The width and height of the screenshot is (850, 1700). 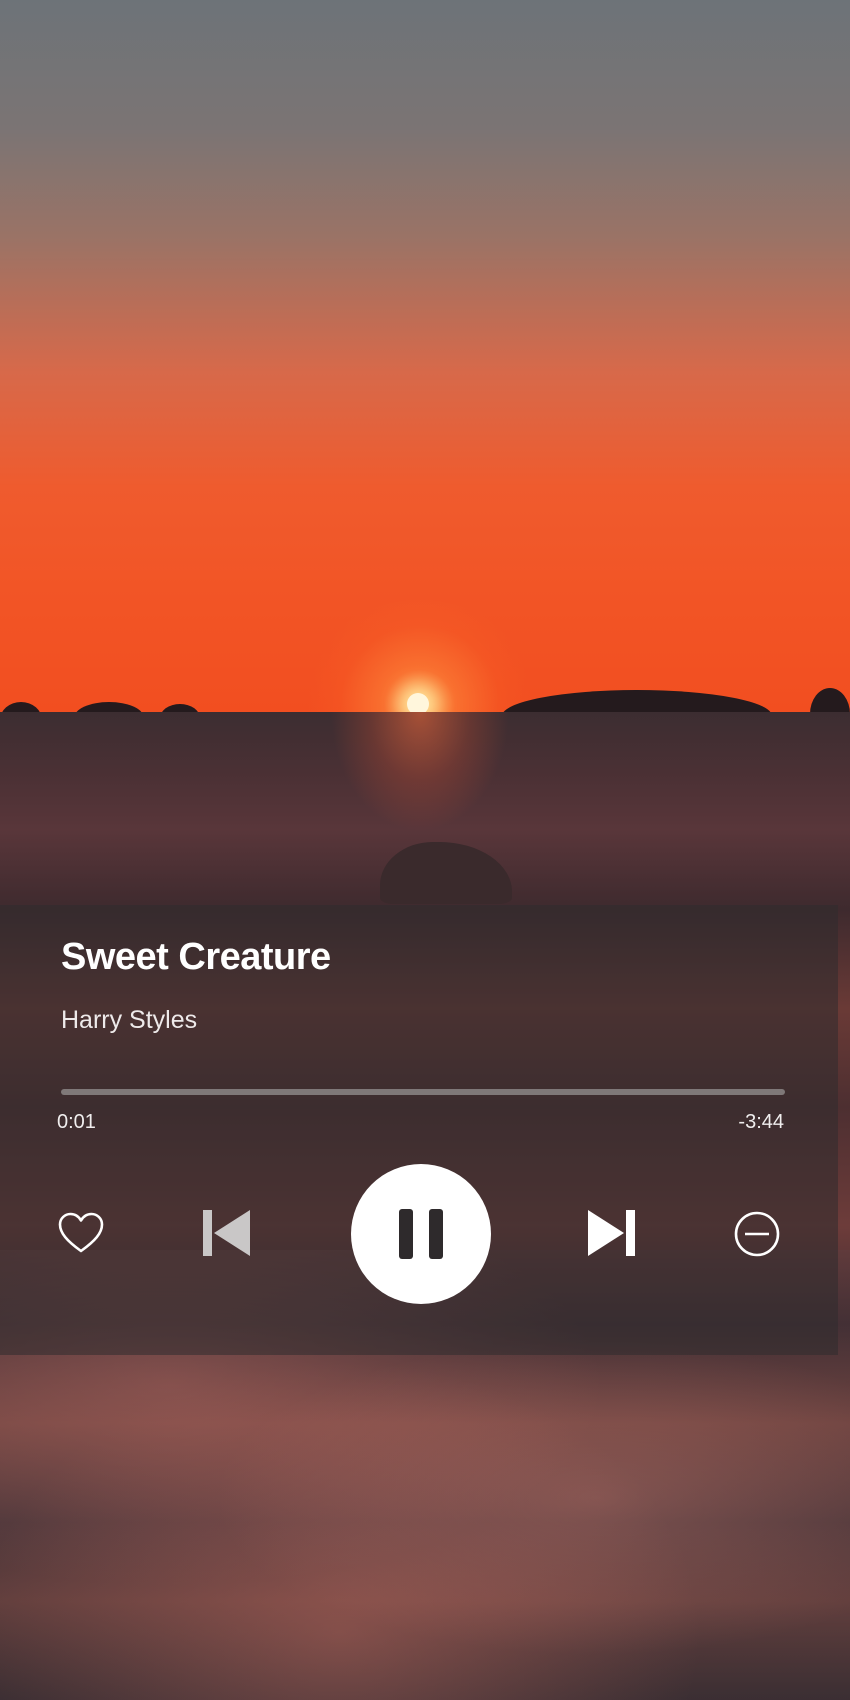 What do you see at coordinates (196, 957) in the screenshot?
I see `song-title: Sweet Creature` at bounding box center [196, 957].